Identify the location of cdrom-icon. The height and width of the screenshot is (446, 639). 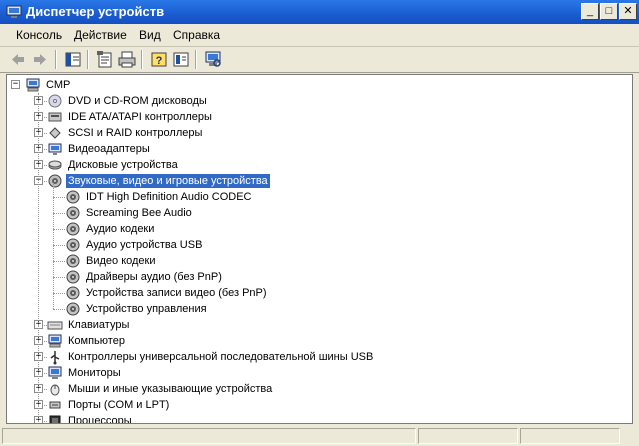
(55, 101).